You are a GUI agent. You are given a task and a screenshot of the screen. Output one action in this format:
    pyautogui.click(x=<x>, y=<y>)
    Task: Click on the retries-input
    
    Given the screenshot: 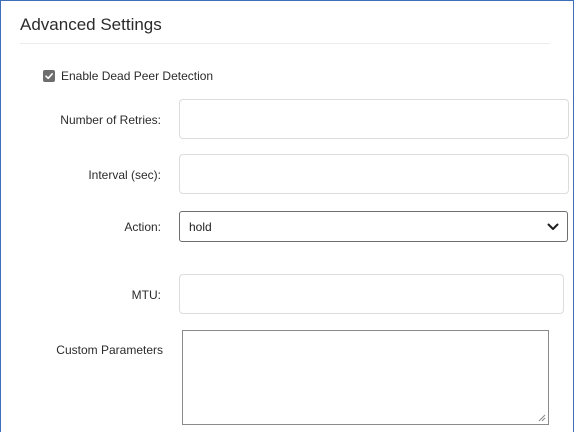 What is the action you would take?
    pyautogui.click(x=374, y=119)
    